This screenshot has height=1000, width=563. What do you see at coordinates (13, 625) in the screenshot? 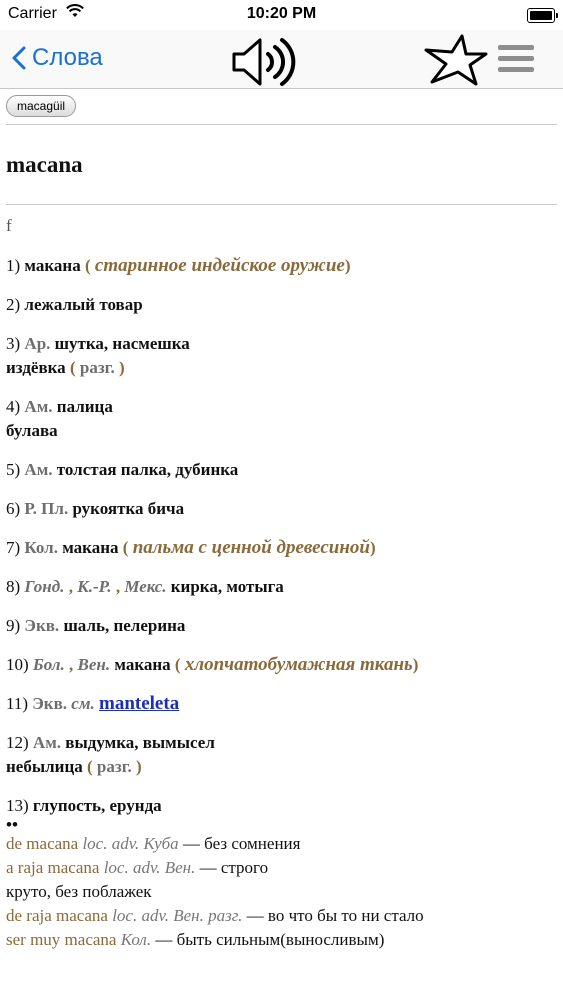
I see `sense-number: 9)` at bounding box center [13, 625].